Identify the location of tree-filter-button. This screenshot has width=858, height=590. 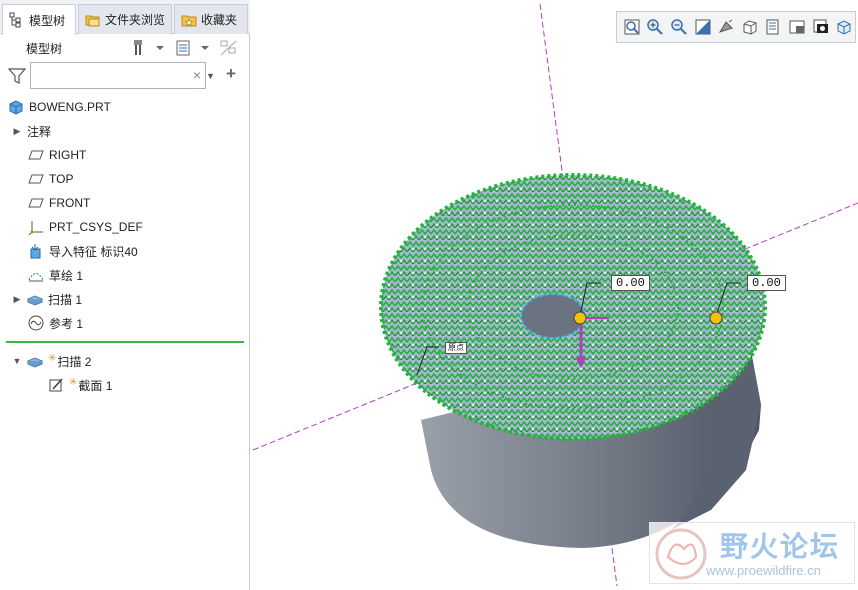
(229, 48).